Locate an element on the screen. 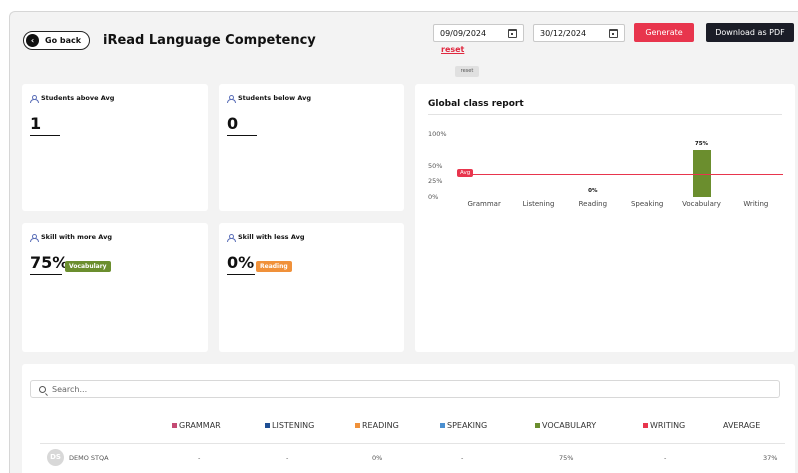  column-header-reading: READING is located at coordinates (377, 425).